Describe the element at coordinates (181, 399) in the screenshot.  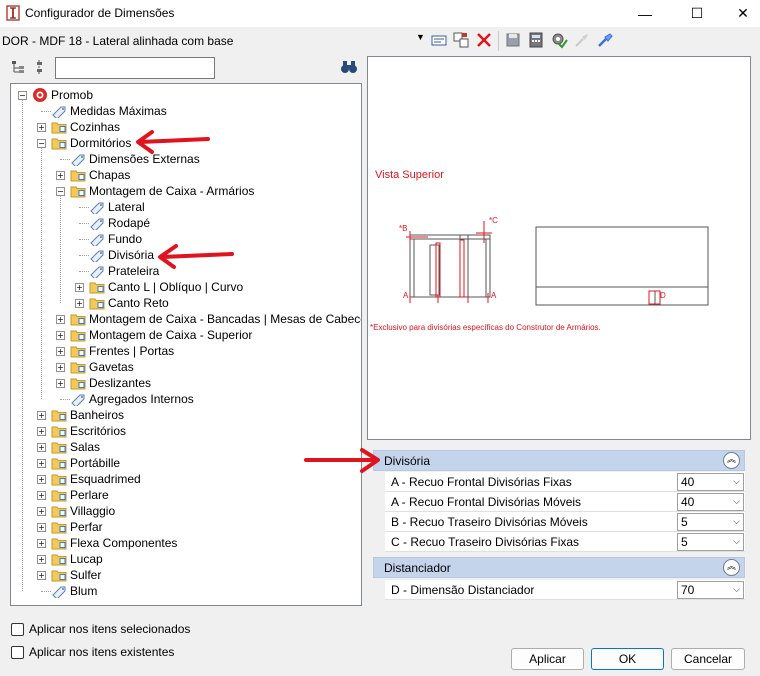
I see `tree-item: Agregados Internos` at that location.